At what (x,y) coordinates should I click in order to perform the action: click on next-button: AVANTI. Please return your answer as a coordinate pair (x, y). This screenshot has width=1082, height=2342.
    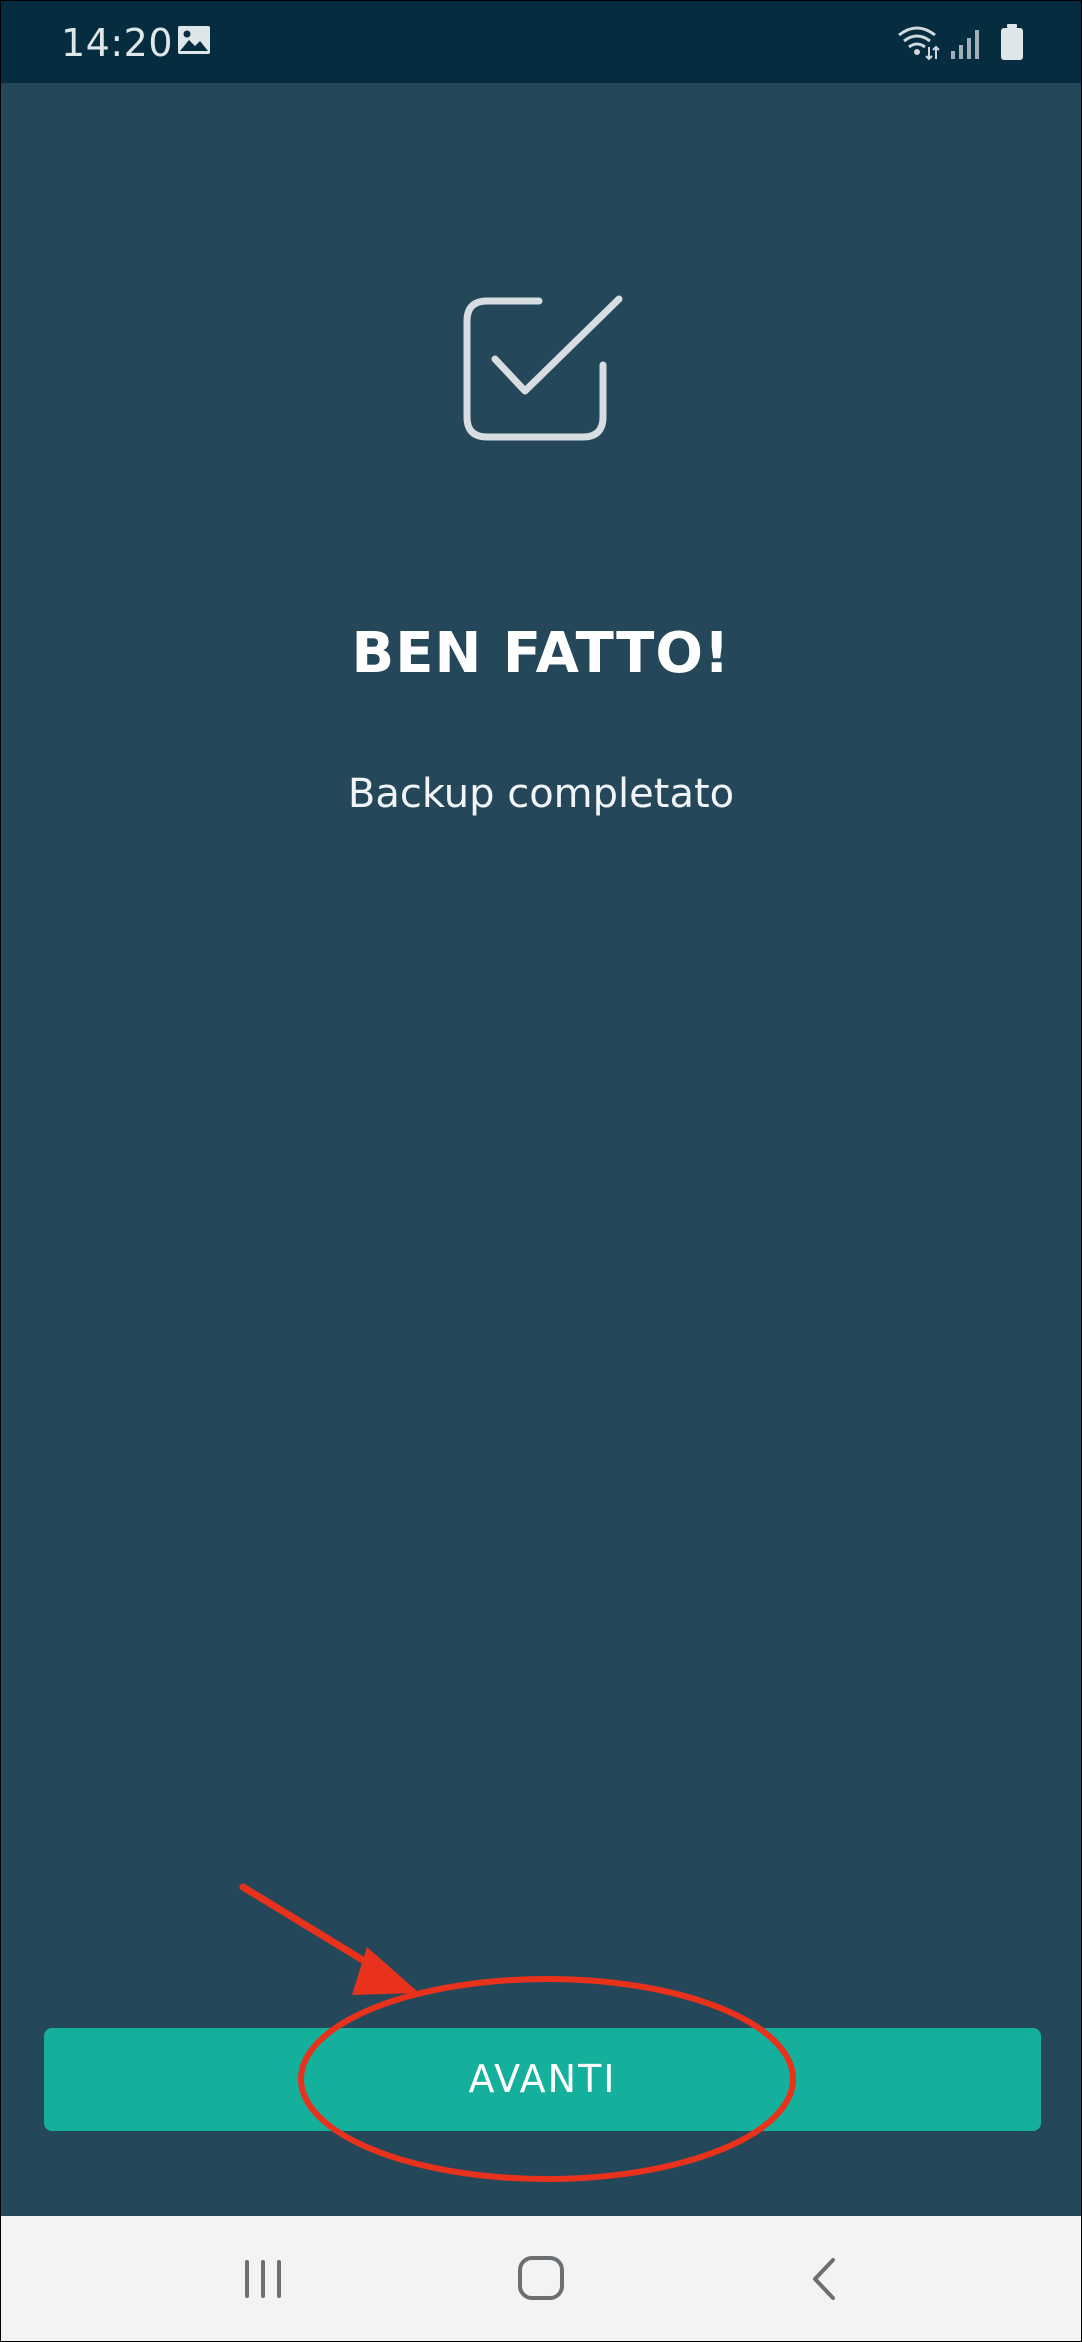
    Looking at the image, I should click on (542, 2079).